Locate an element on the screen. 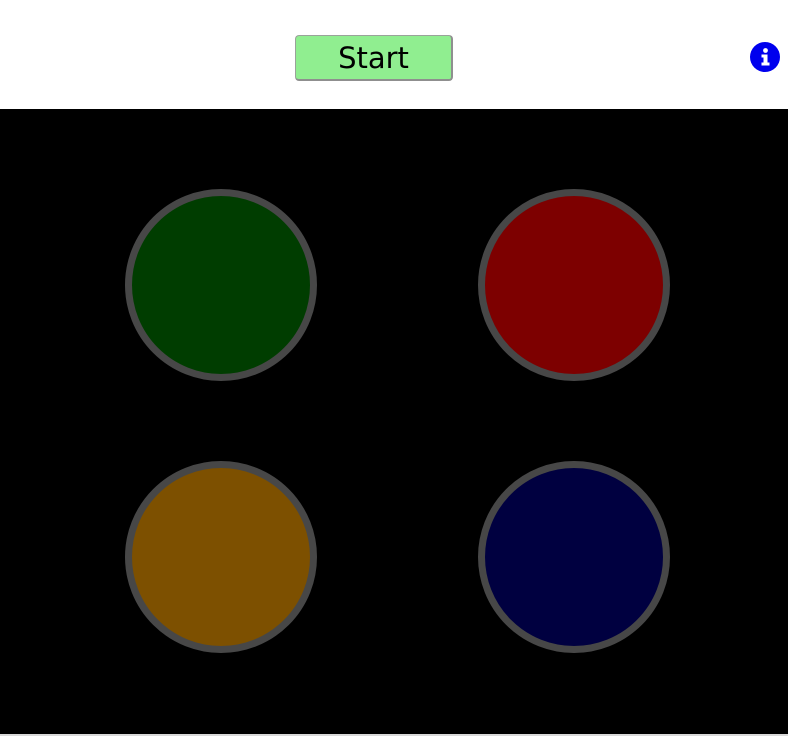 The width and height of the screenshot is (788, 736). red-pad is located at coordinates (574, 285).